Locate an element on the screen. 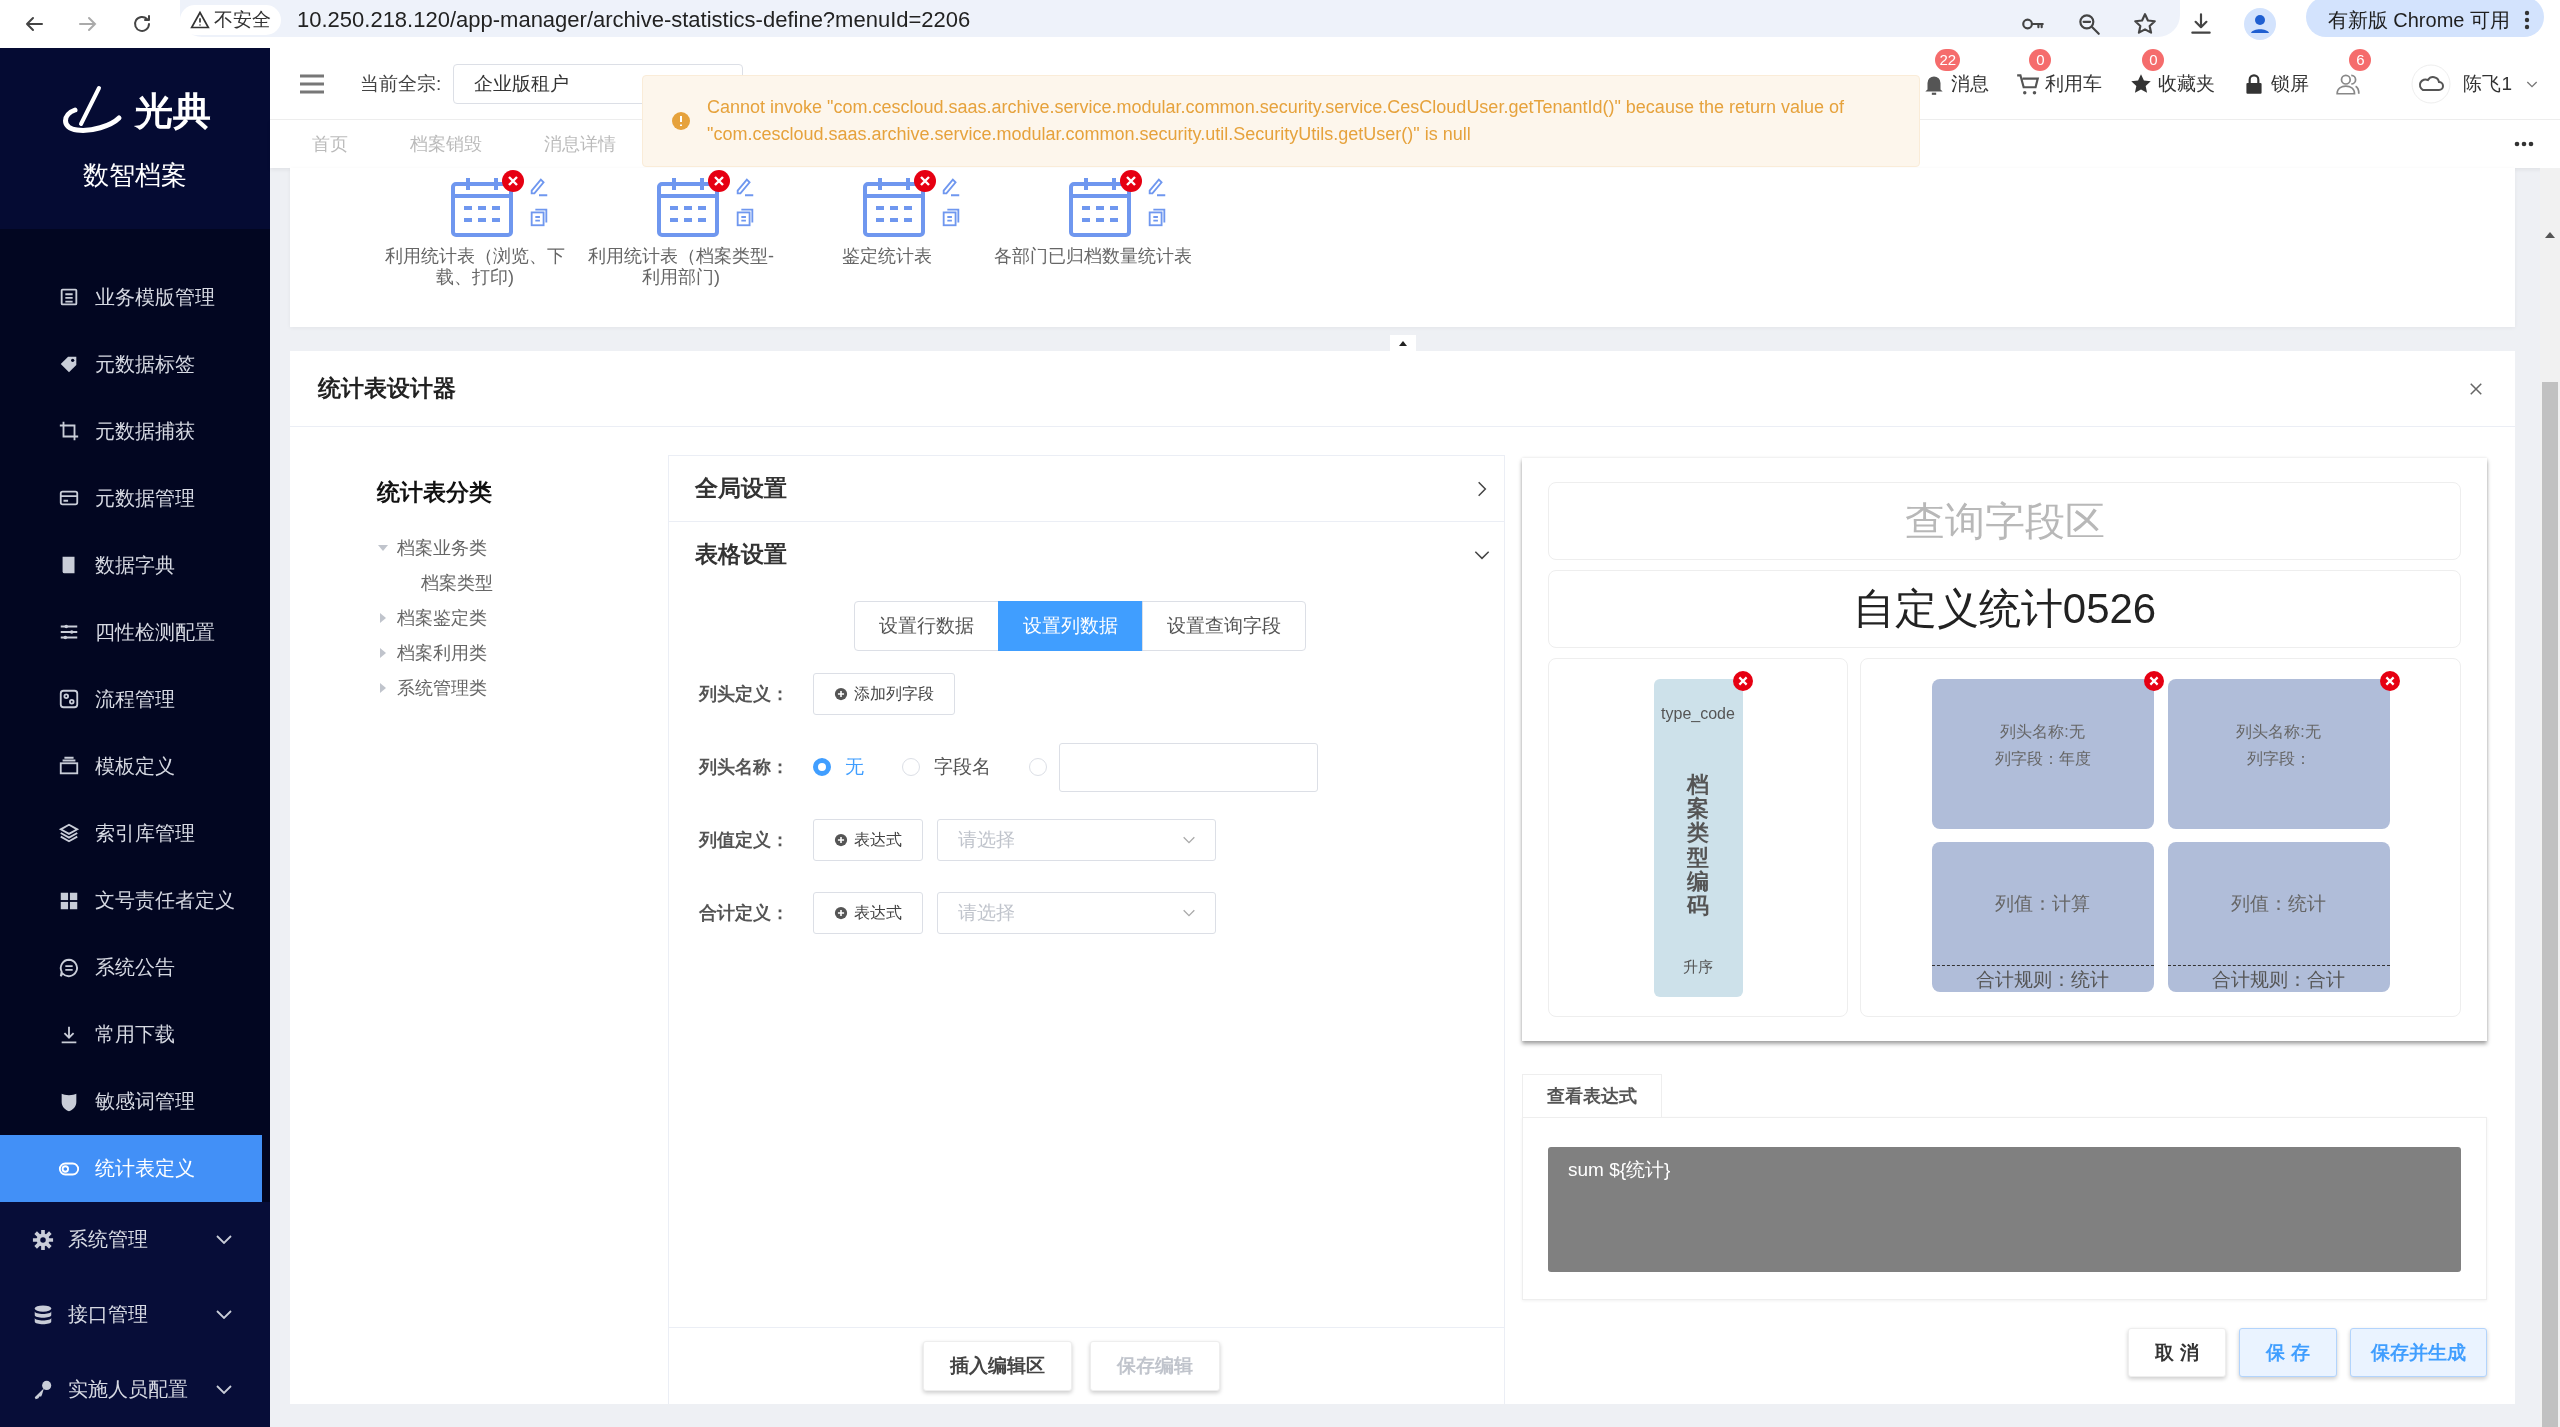 The width and height of the screenshot is (2560, 1427). count-badge: 6 is located at coordinates (2360, 59).